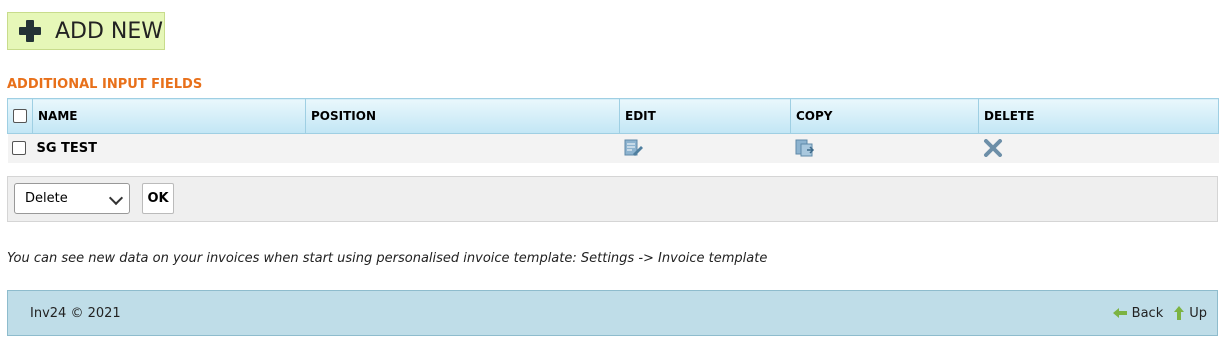  What do you see at coordinates (30, 31) in the screenshot?
I see `plus-icon` at bounding box center [30, 31].